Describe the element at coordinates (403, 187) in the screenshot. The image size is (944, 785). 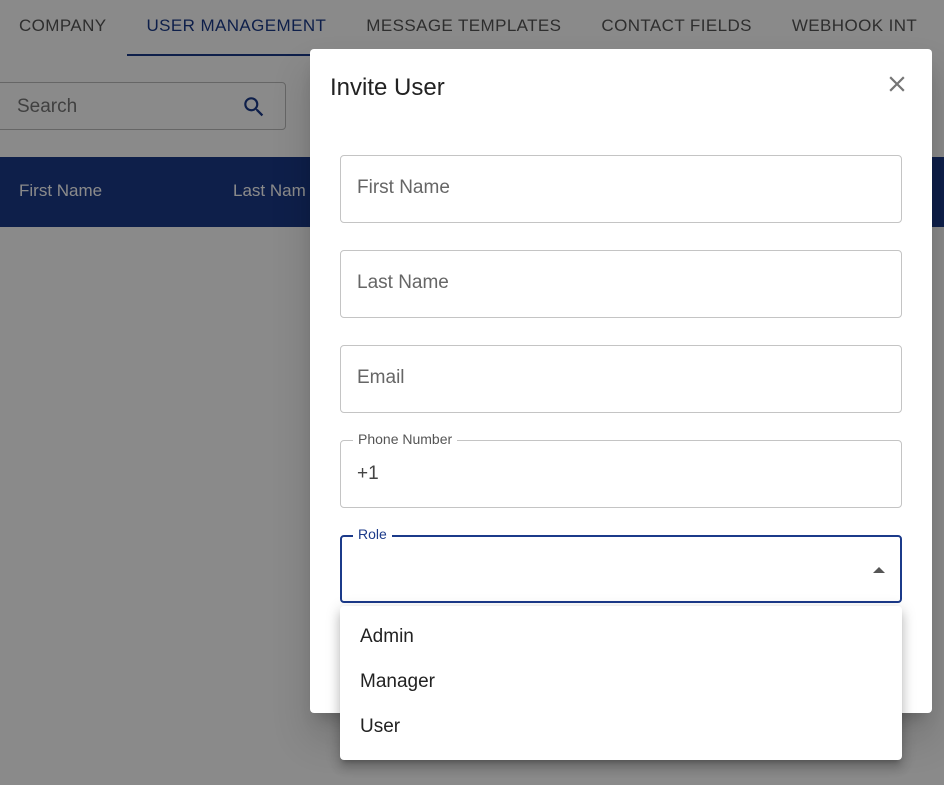
I see `first-name-placeholder: First Name` at that location.